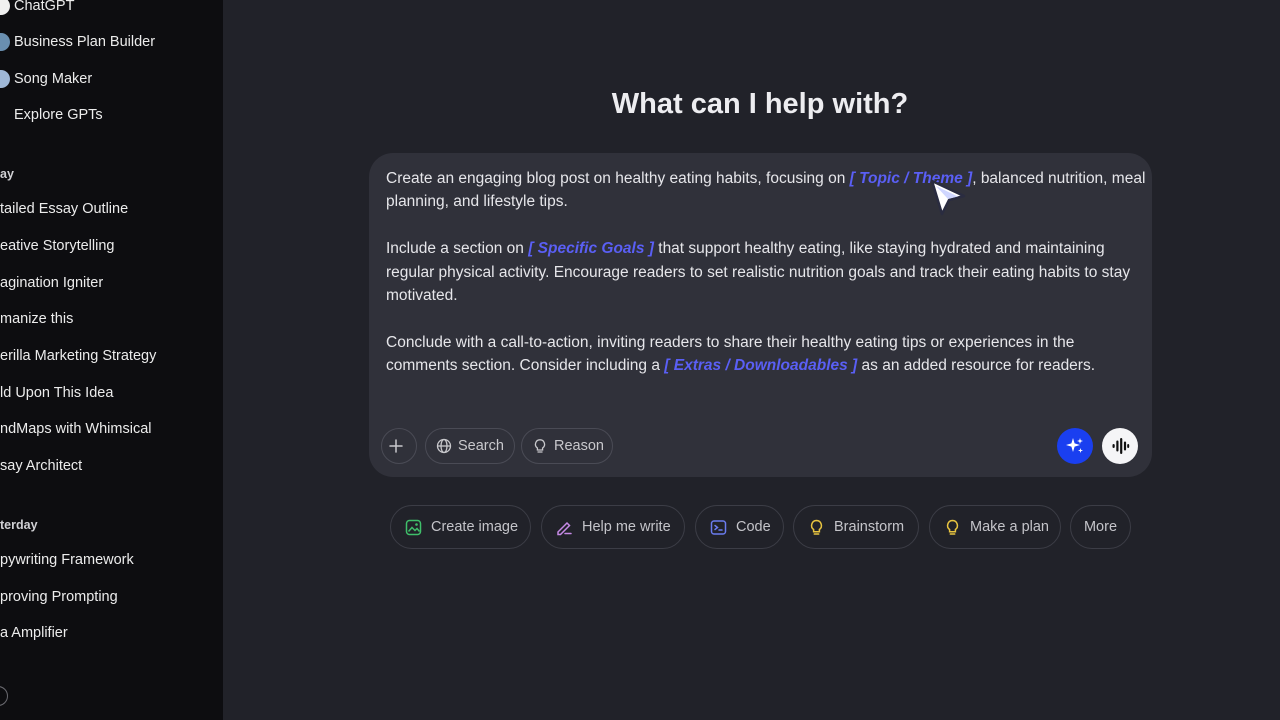 The image size is (1280, 720). Describe the element at coordinates (46, 79) in the screenshot. I see `gpt-item-song-maker: Song Maker` at that location.